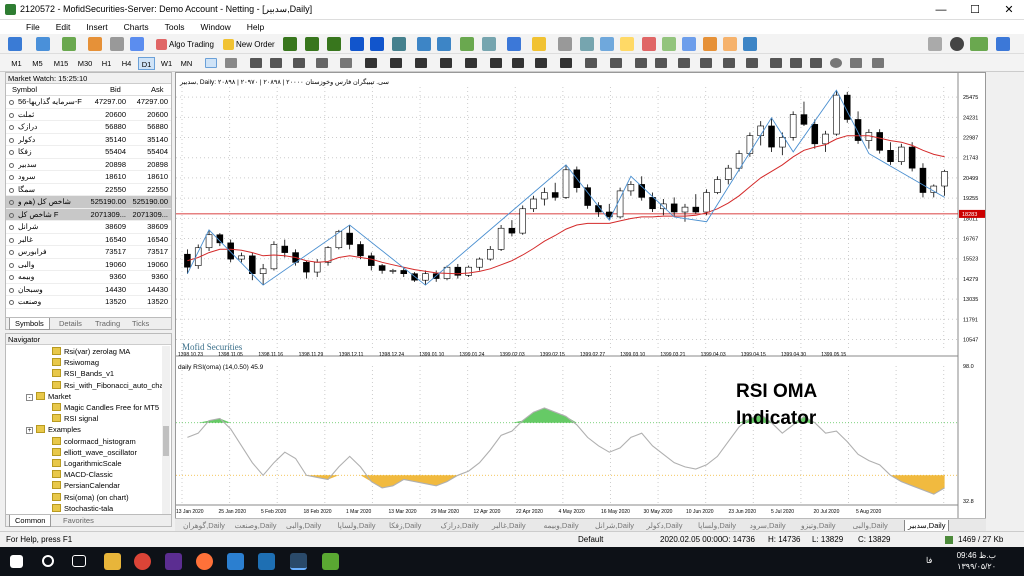 This screenshot has width=1024, height=576. Describe the element at coordinates (107, 324) in the screenshot. I see `tab-trading: Trading` at that location.